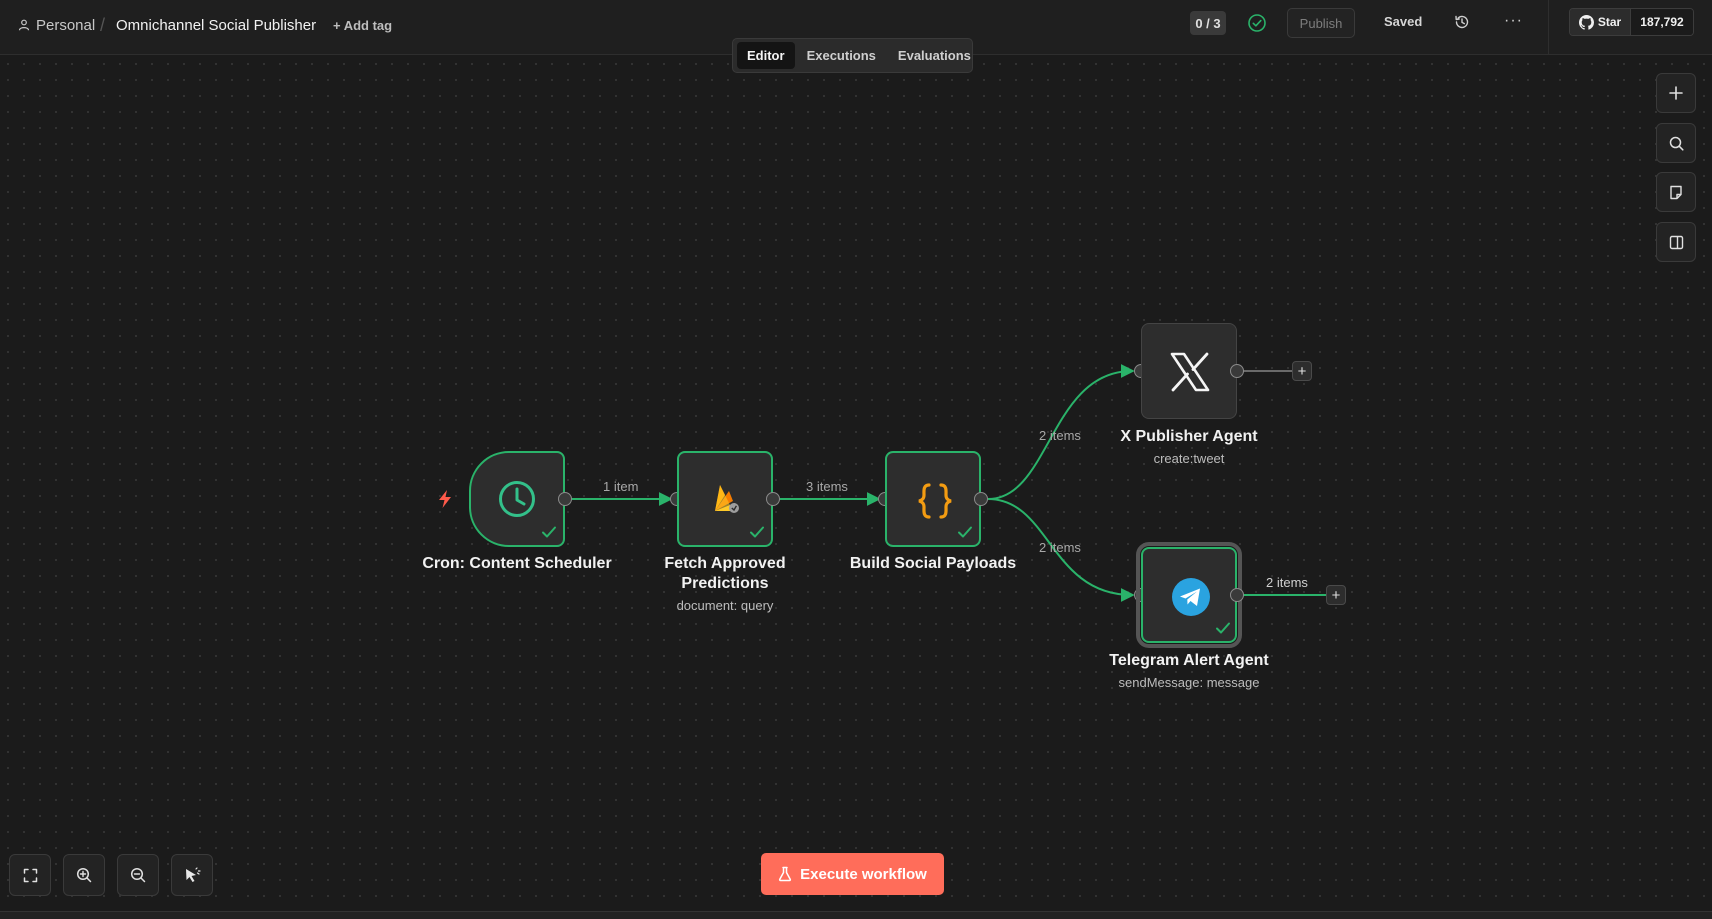 The height and width of the screenshot is (919, 1712). Describe the element at coordinates (1189, 458) in the screenshot. I see `node-subtitle-x: create:tweet` at that location.